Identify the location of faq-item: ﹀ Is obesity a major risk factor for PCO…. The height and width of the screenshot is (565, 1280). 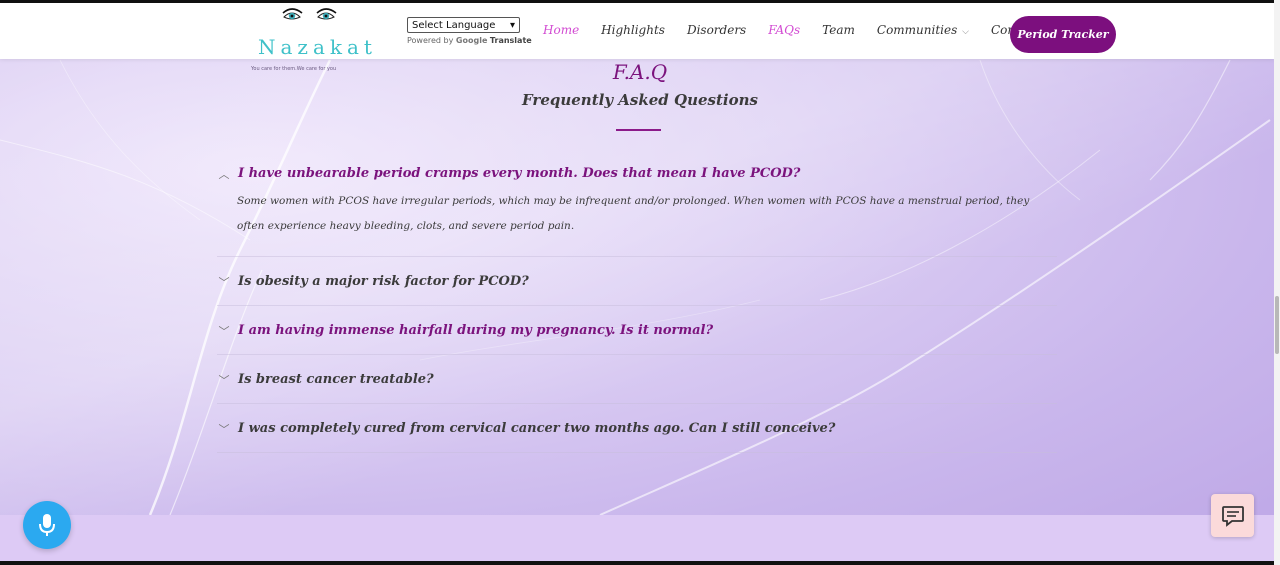
(637, 281).